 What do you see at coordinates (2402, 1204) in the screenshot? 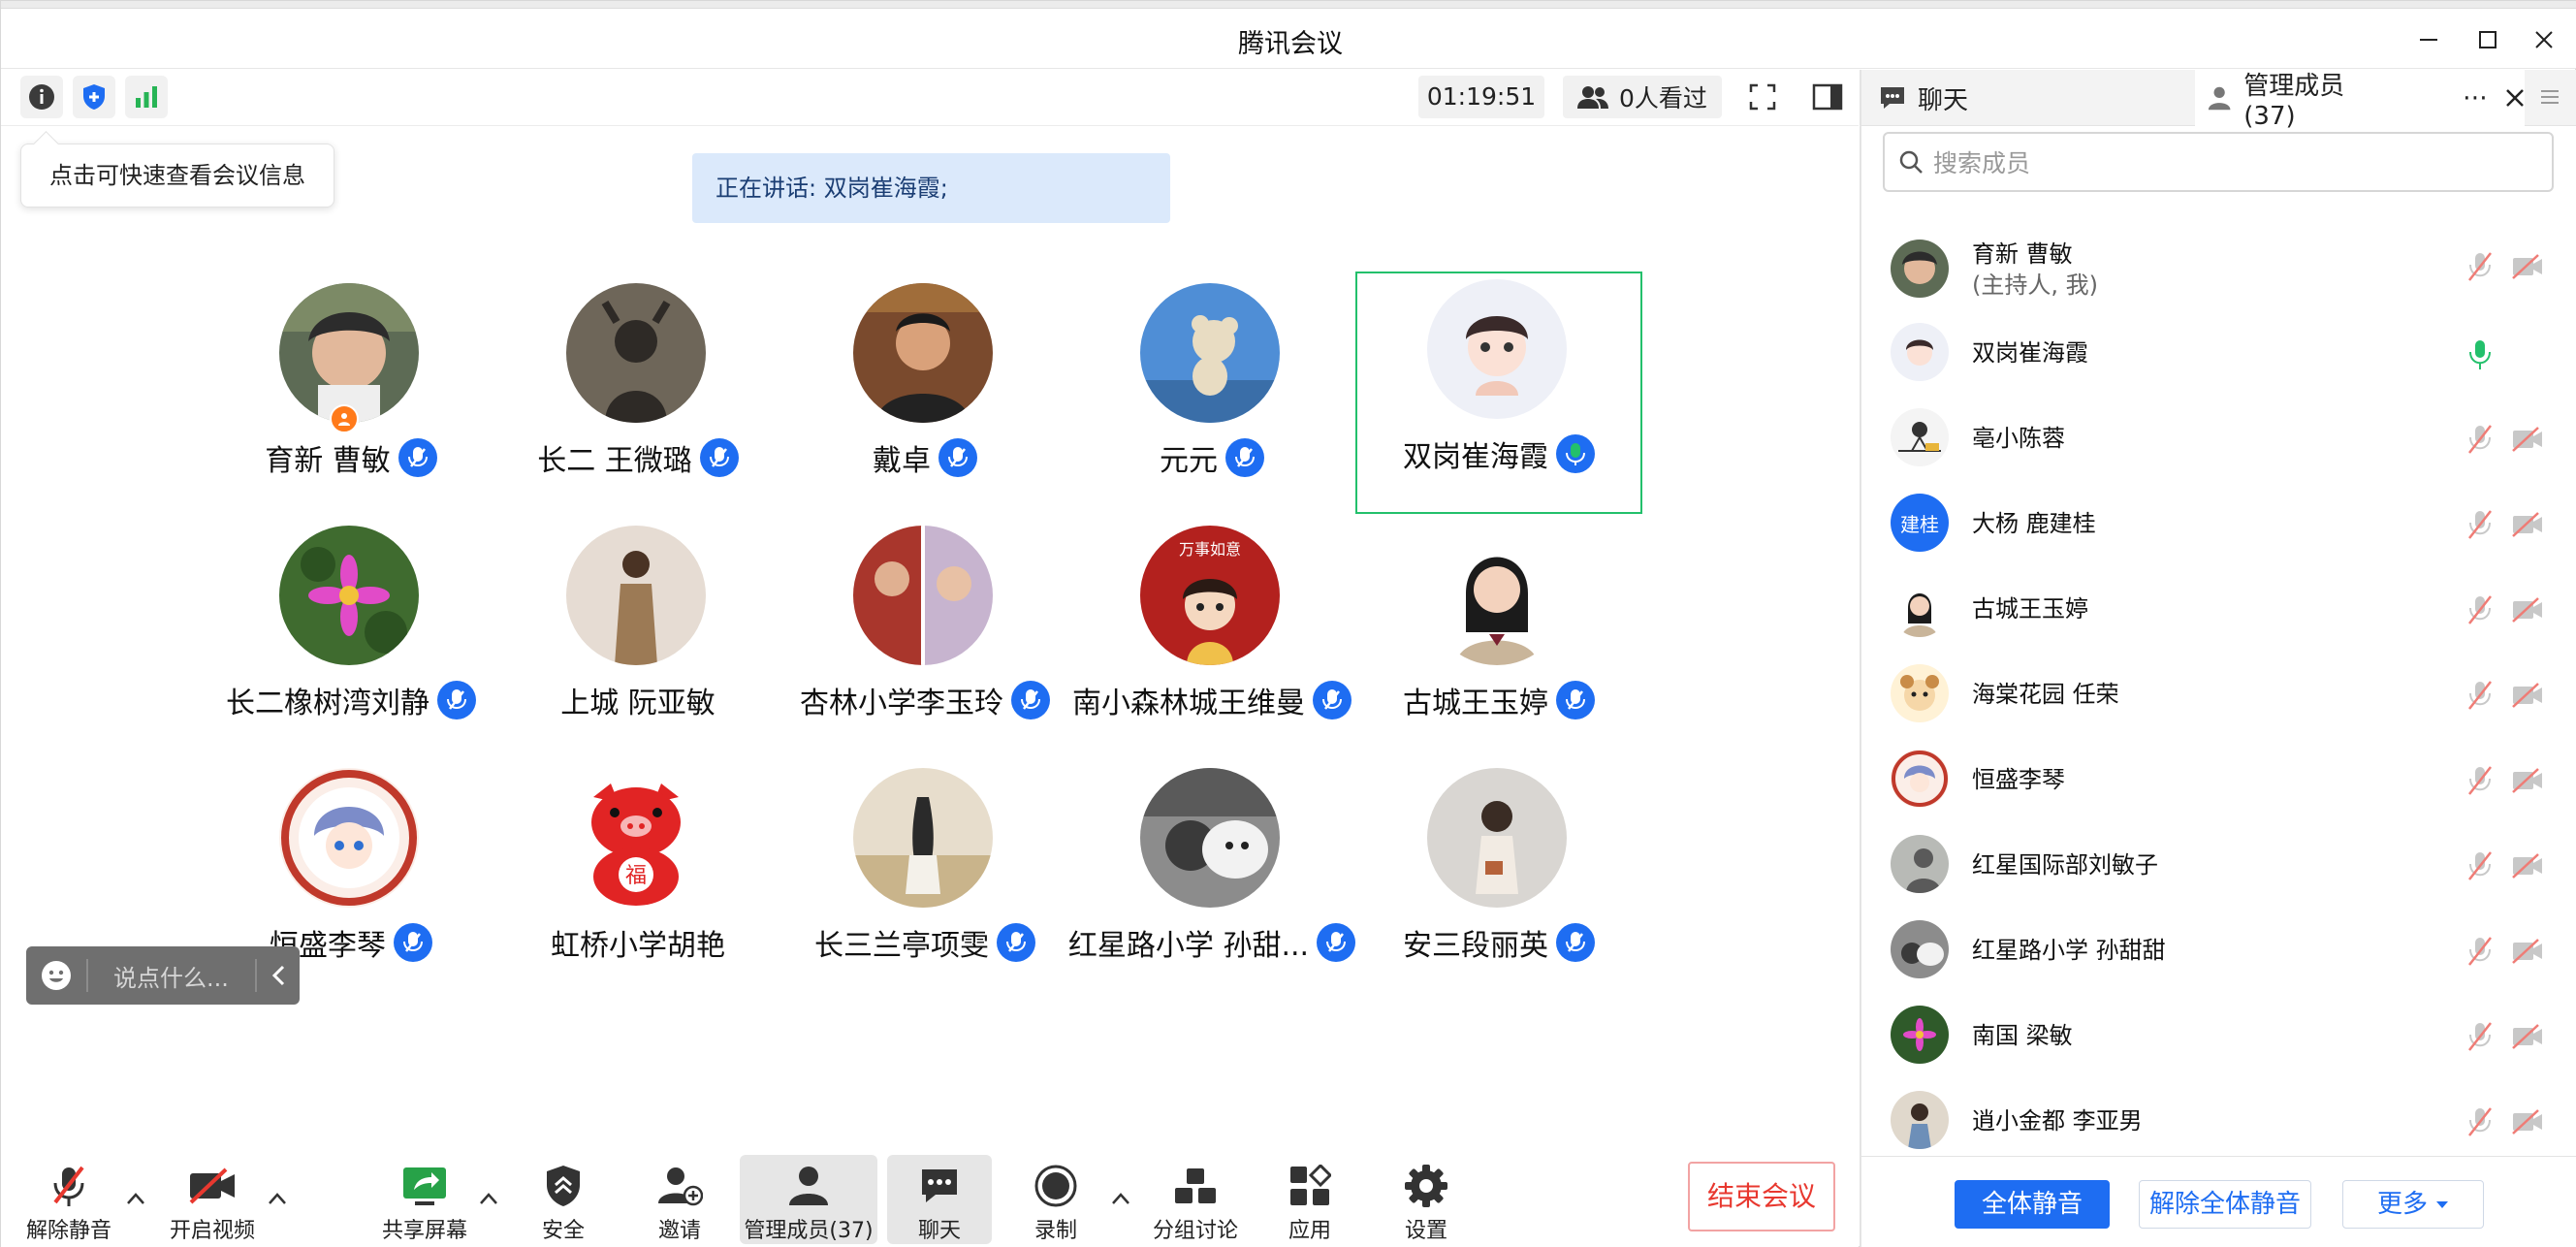
I see `more-label: 更多` at bounding box center [2402, 1204].